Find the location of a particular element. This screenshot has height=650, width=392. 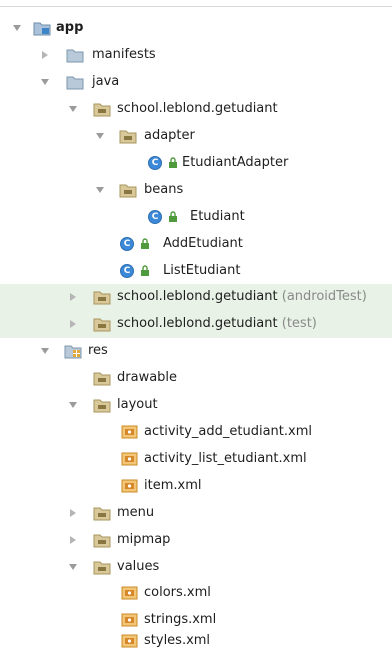

tree-node-activity-add-xml: activity_add_etudiant.xml is located at coordinates (196, 432).